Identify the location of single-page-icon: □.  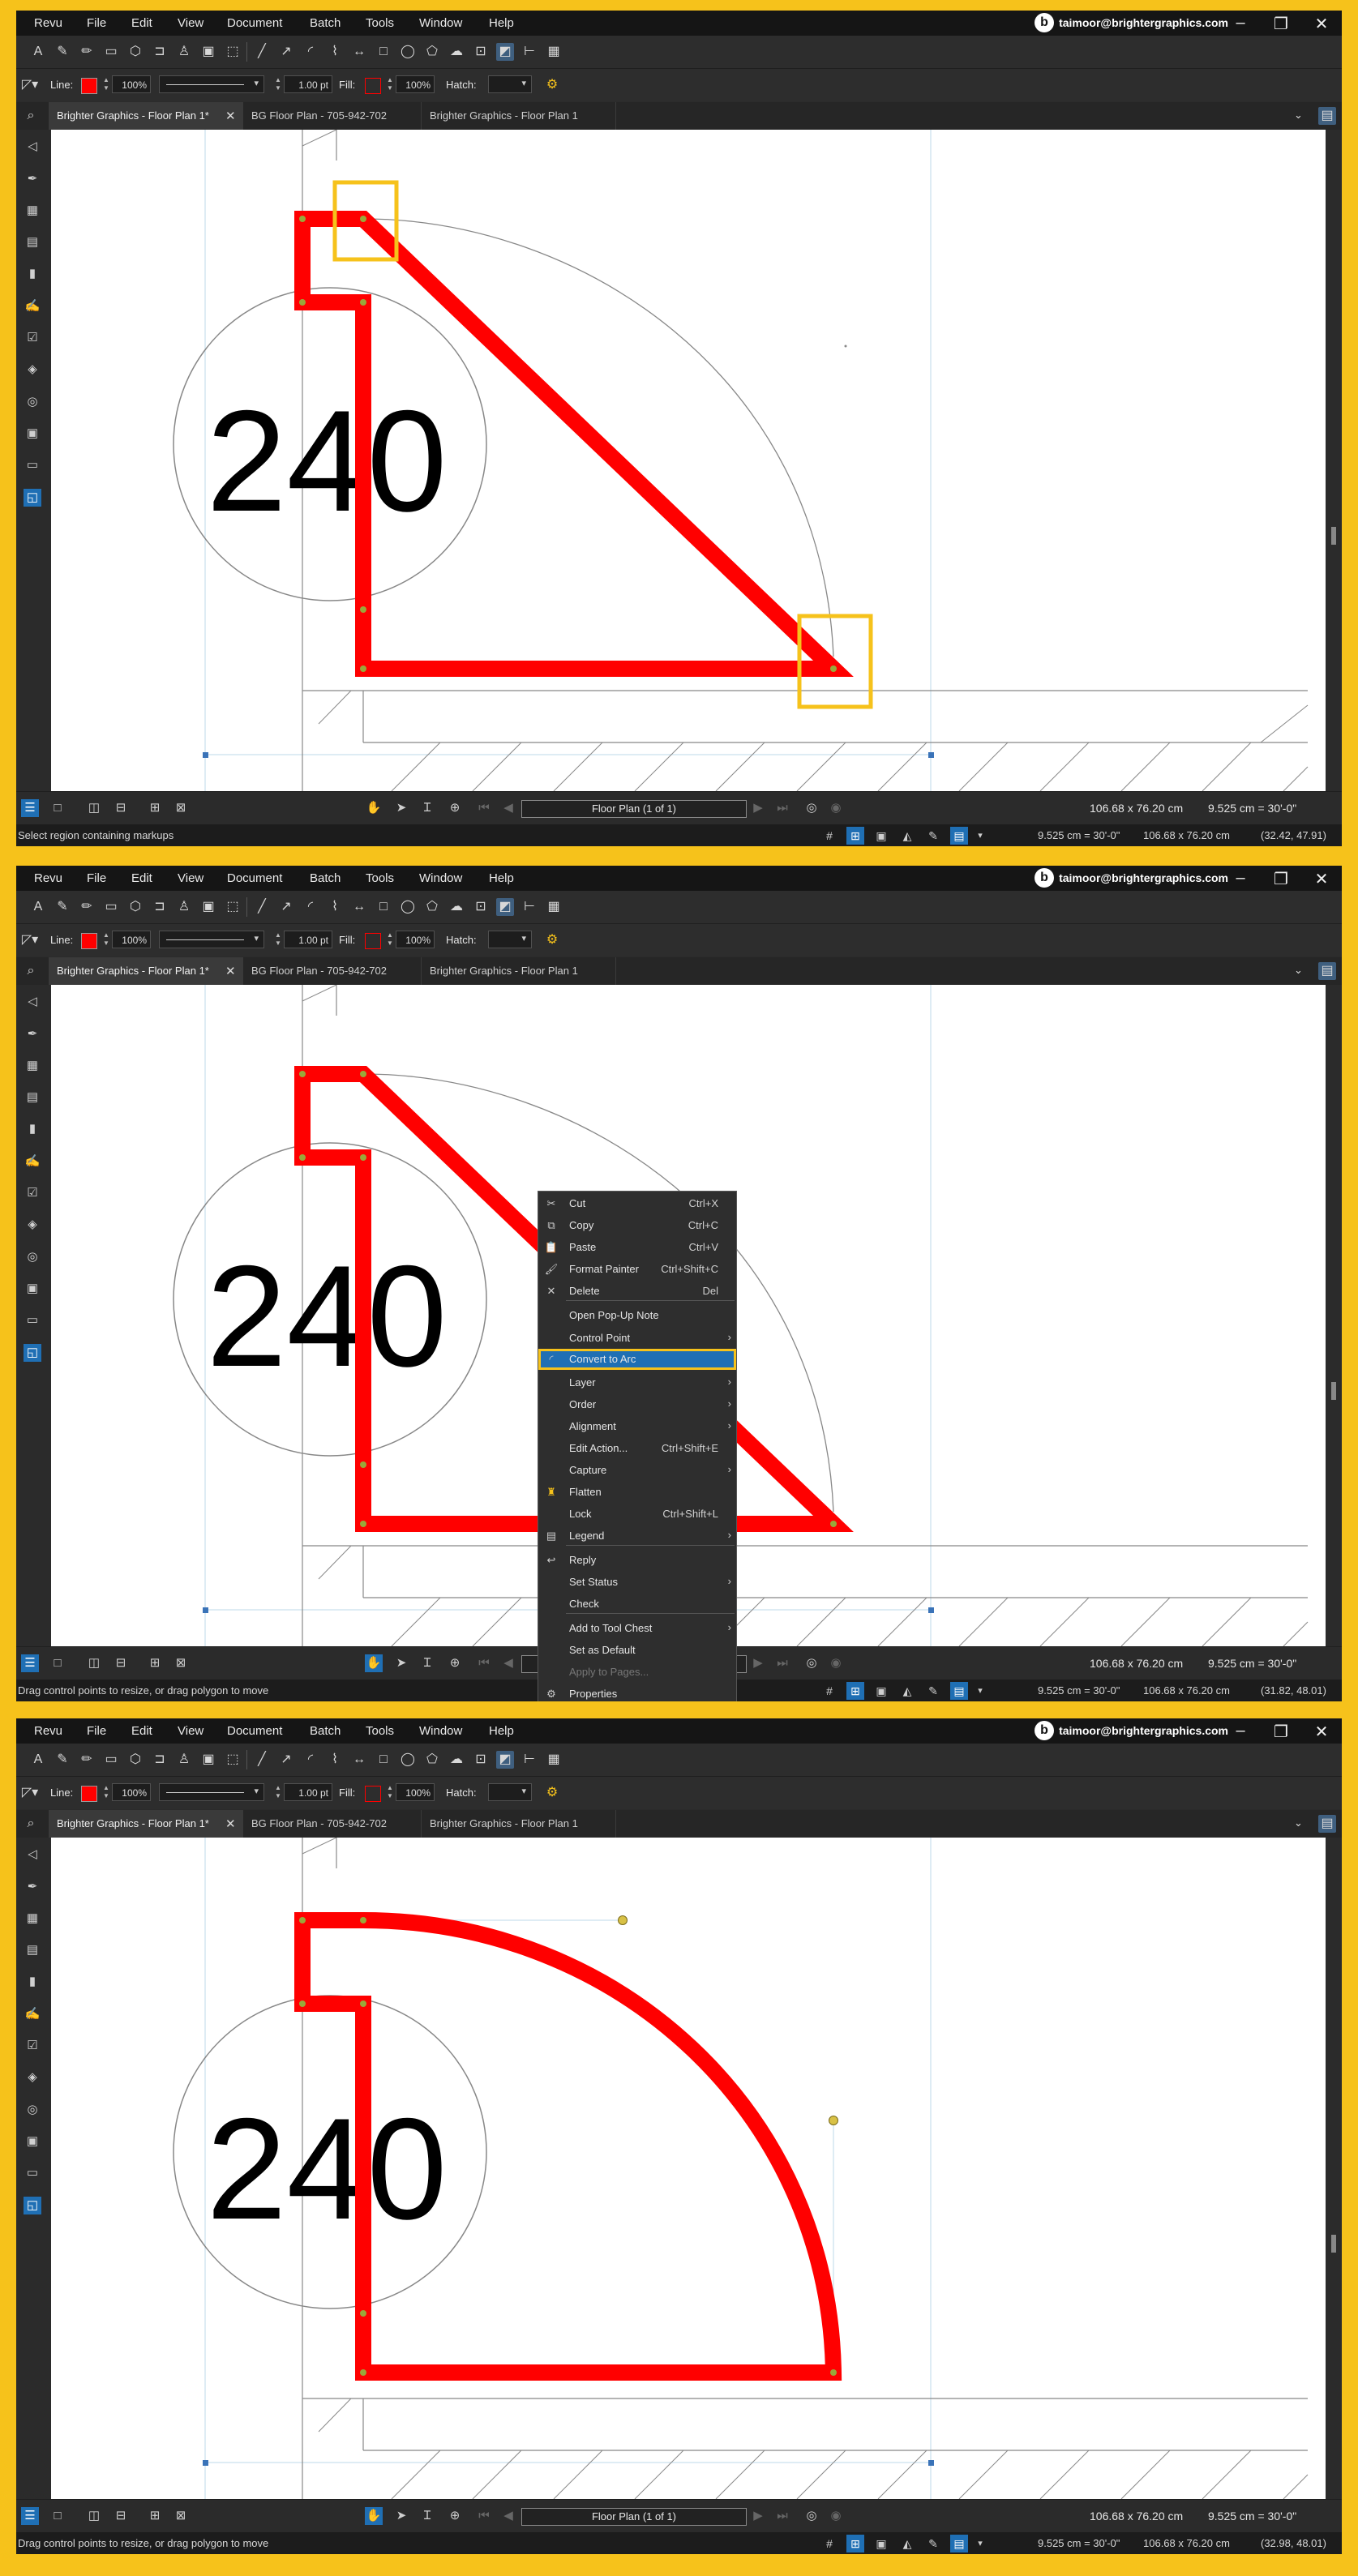
(58, 2516).